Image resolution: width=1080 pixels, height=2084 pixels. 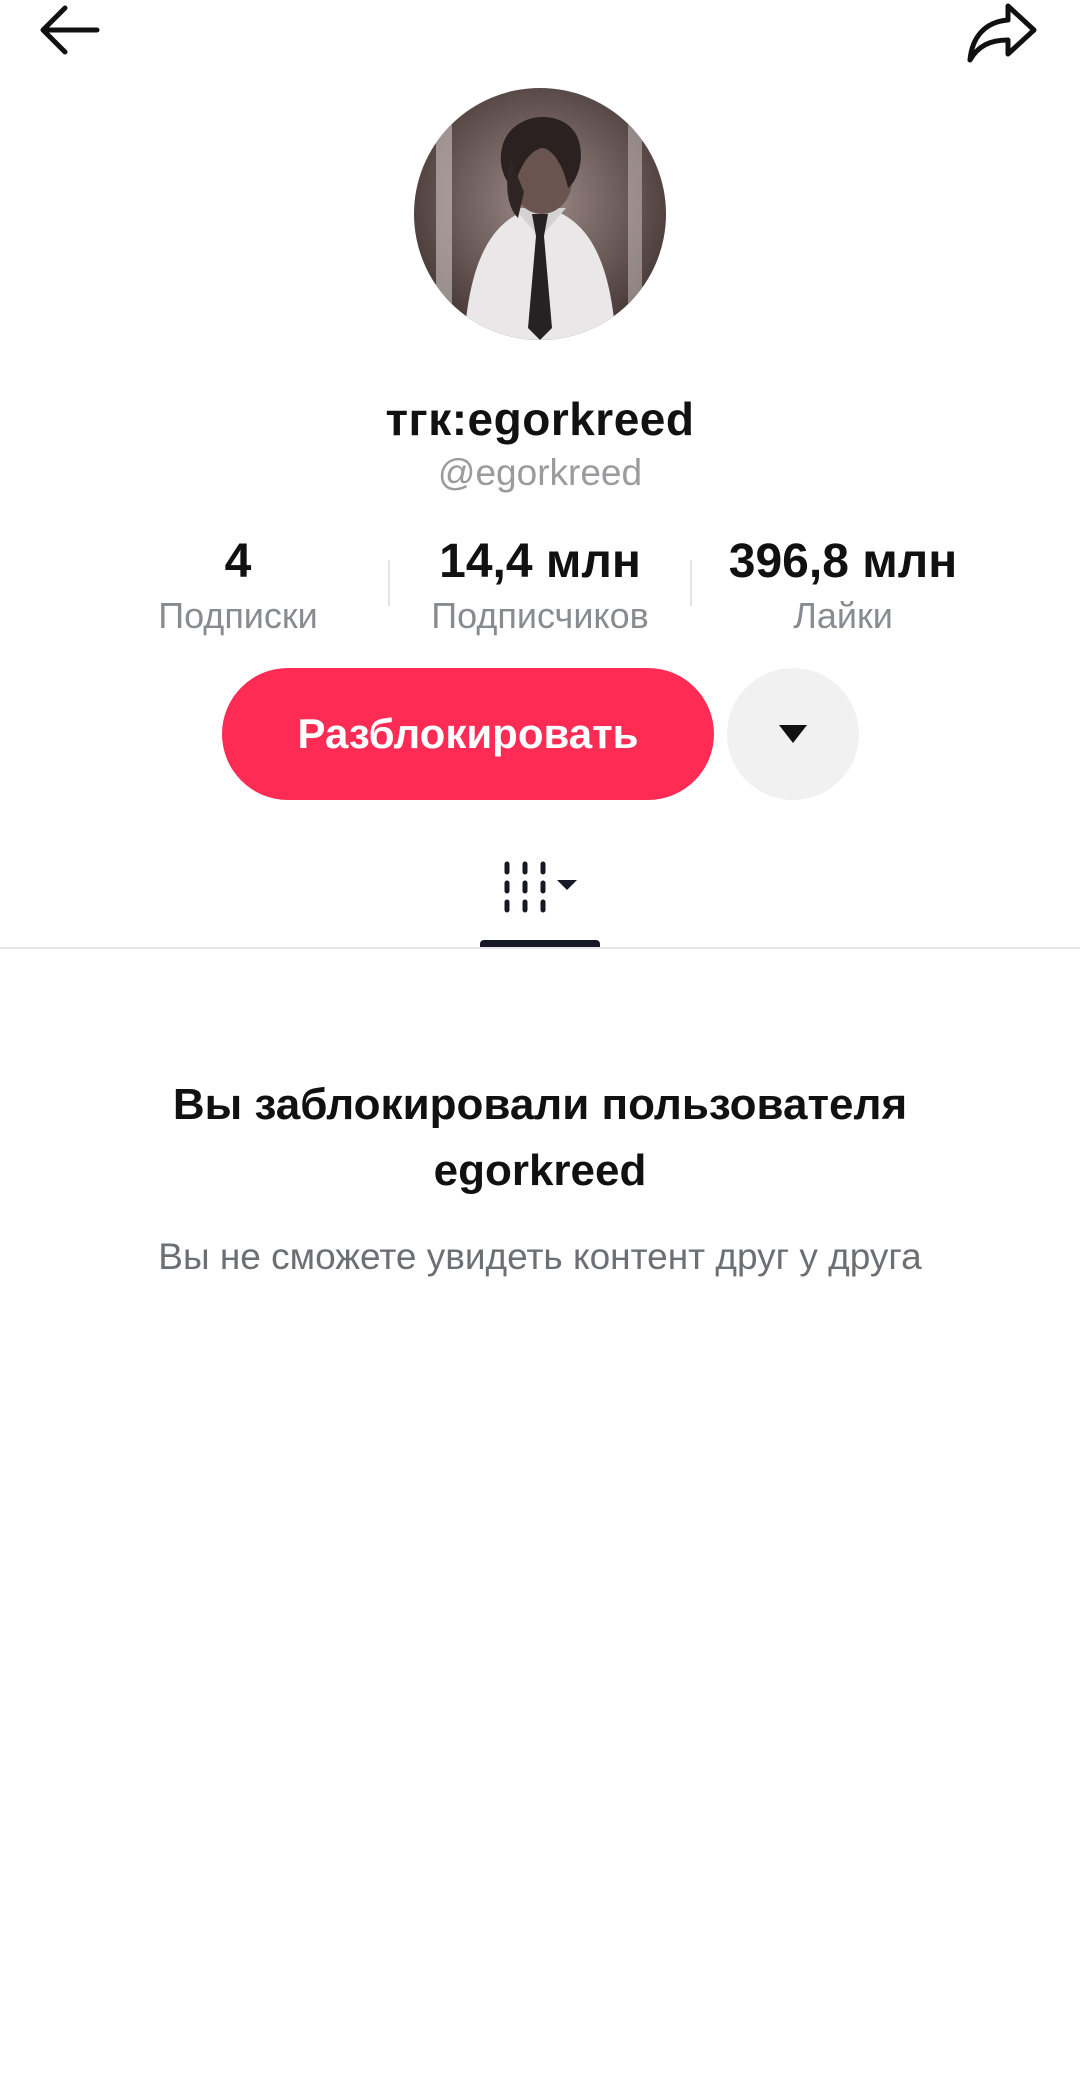 I want to click on stat-followers: 14,4 млн Подписчиков, so click(x=540, y=584).